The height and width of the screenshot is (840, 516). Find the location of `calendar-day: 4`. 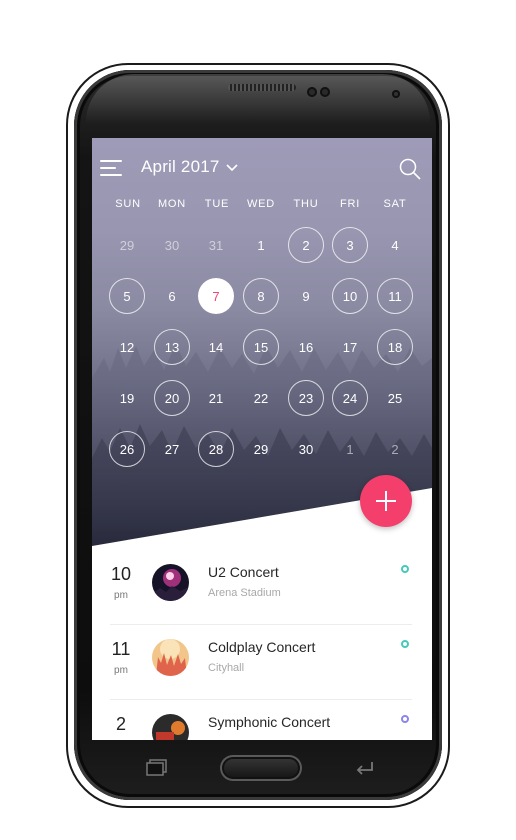

calendar-day: 4 is located at coordinates (395, 245).